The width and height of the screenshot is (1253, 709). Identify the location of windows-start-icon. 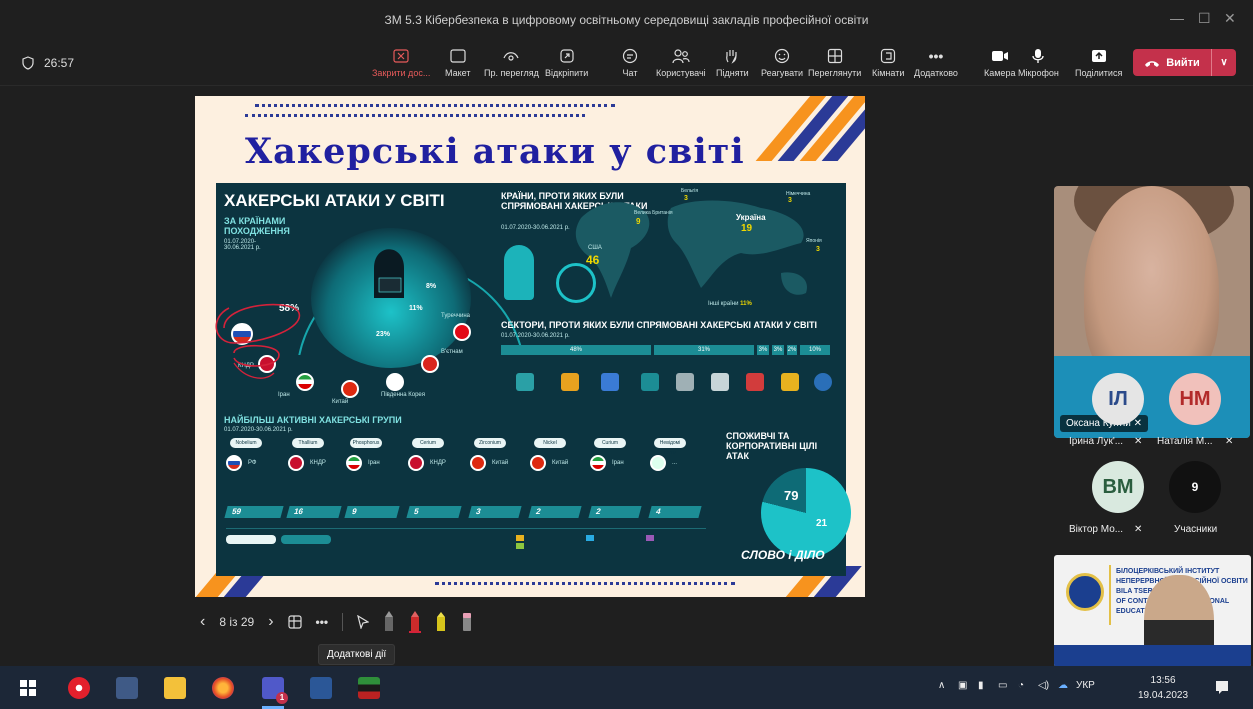
(28, 688).